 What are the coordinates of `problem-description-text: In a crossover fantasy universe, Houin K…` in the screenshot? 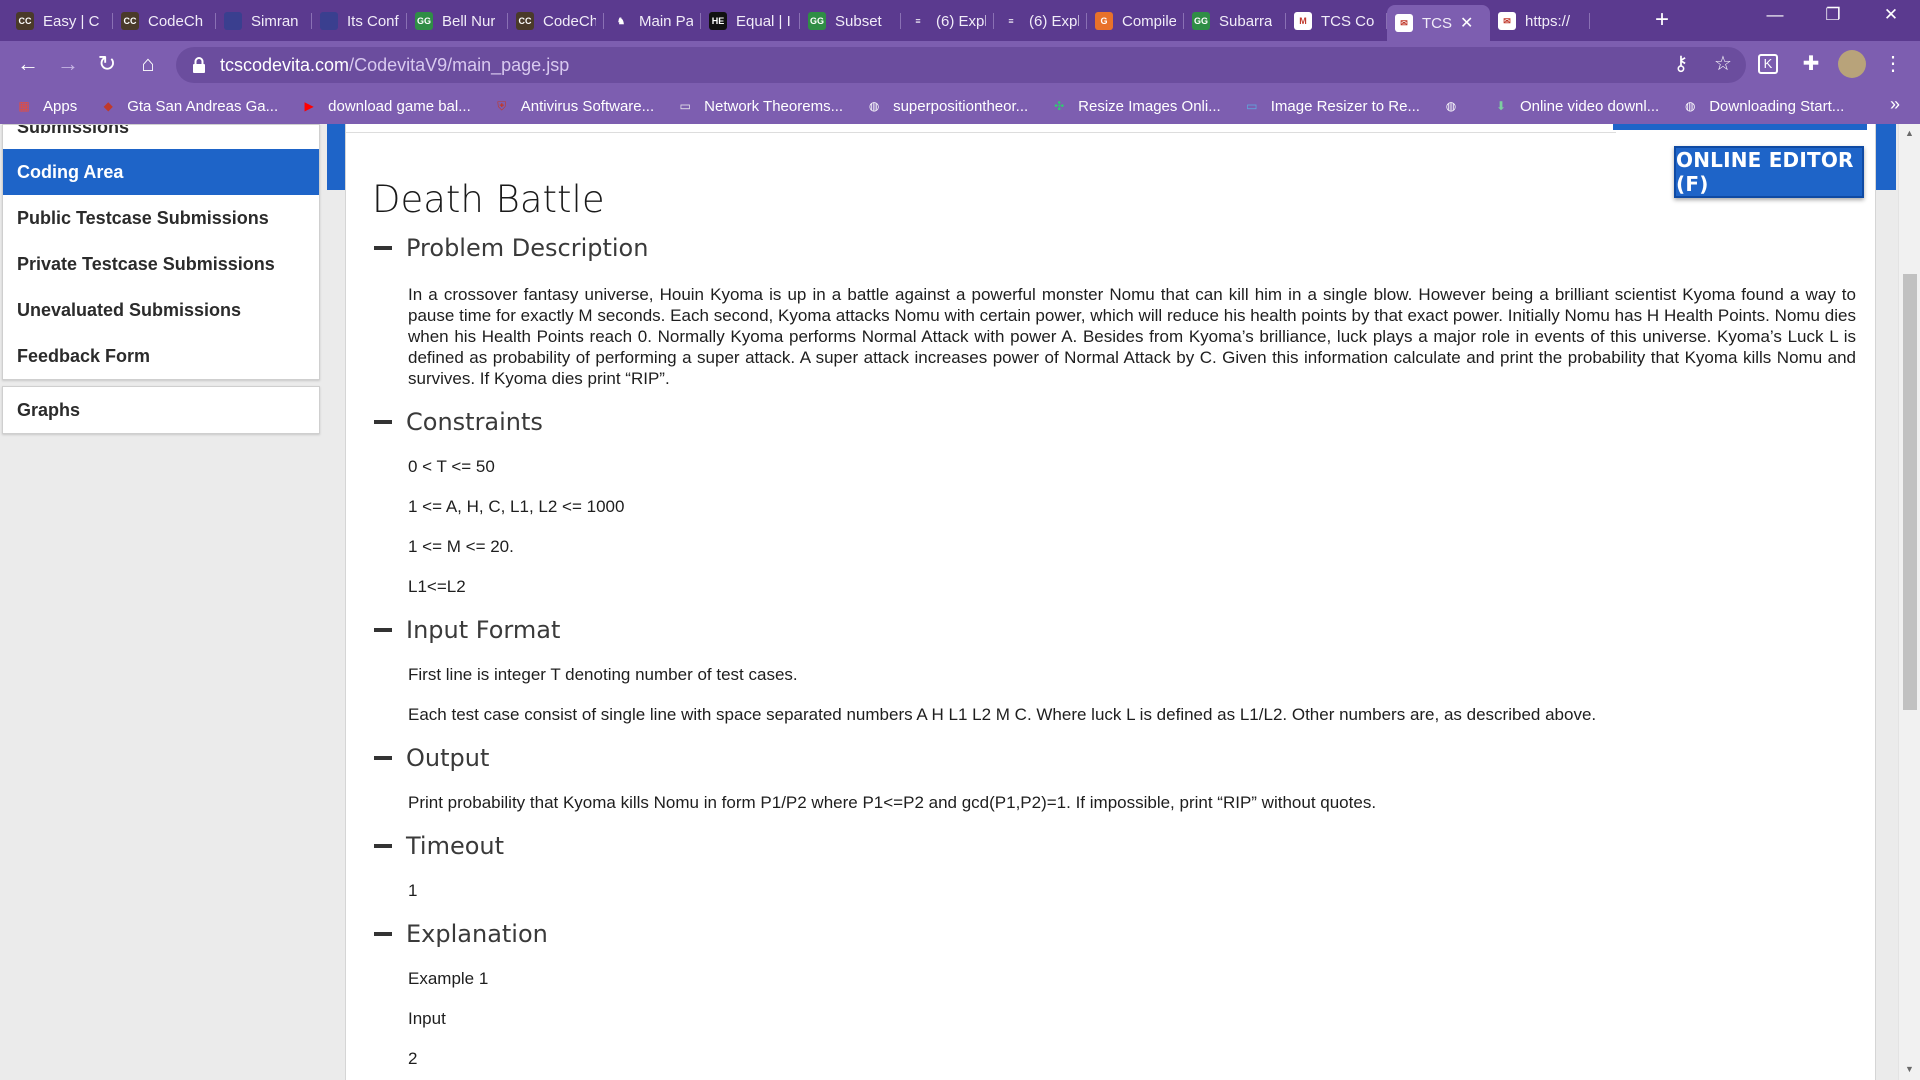 It's located at (1132, 336).